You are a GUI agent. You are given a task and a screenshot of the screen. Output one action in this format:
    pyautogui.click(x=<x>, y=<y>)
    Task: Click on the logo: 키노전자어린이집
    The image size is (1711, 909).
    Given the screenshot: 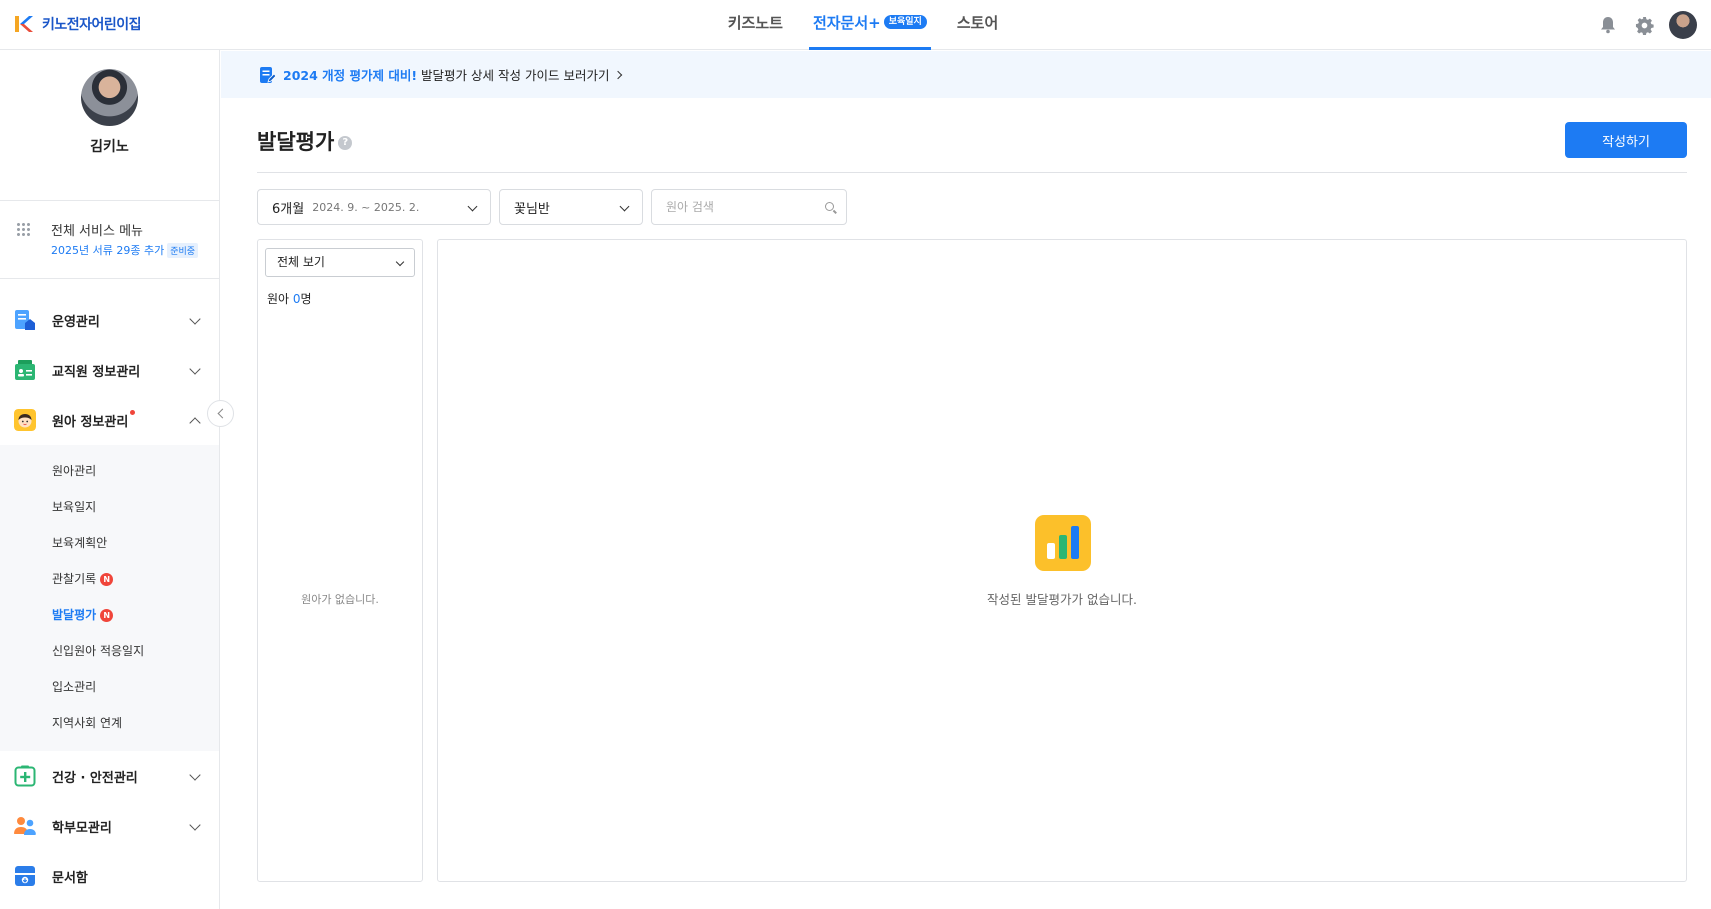 What is the action you would take?
    pyautogui.click(x=78, y=24)
    